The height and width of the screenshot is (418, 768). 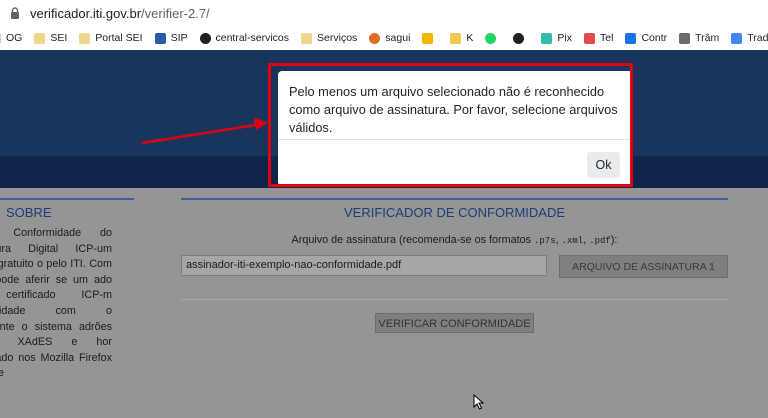 I want to click on bookmark-item: Serviços, so click(x=329, y=38).